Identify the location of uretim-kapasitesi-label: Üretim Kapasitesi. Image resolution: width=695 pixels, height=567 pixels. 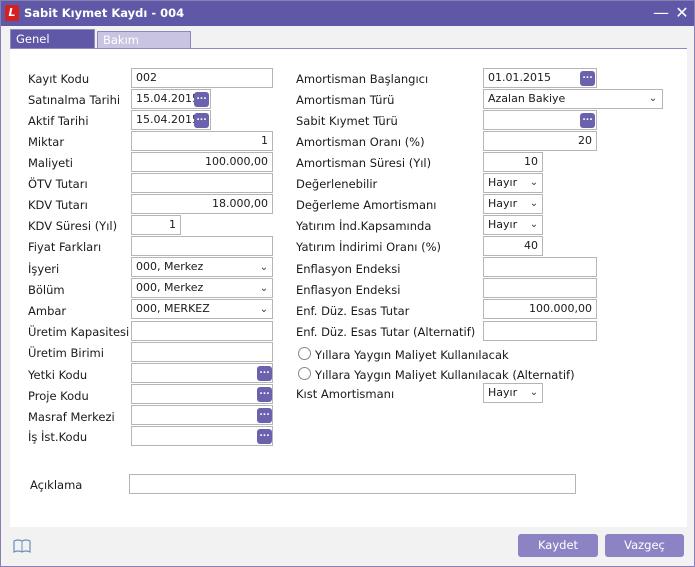
(79, 332).